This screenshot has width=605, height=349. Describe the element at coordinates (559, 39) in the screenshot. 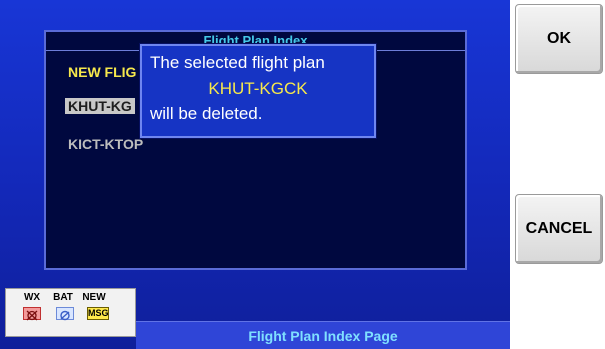

I see `ok-button: OK` at that location.